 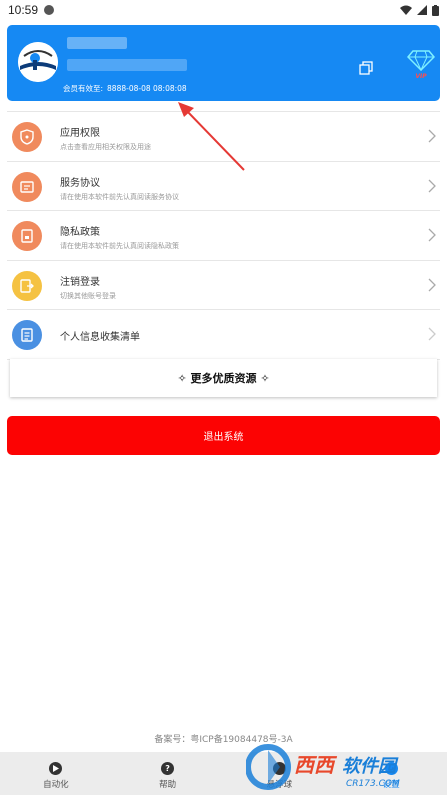 What do you see at coordinates (421, 76) in the screenshot?
I see `vip-label: VIP` at bounding box center [421, 76].